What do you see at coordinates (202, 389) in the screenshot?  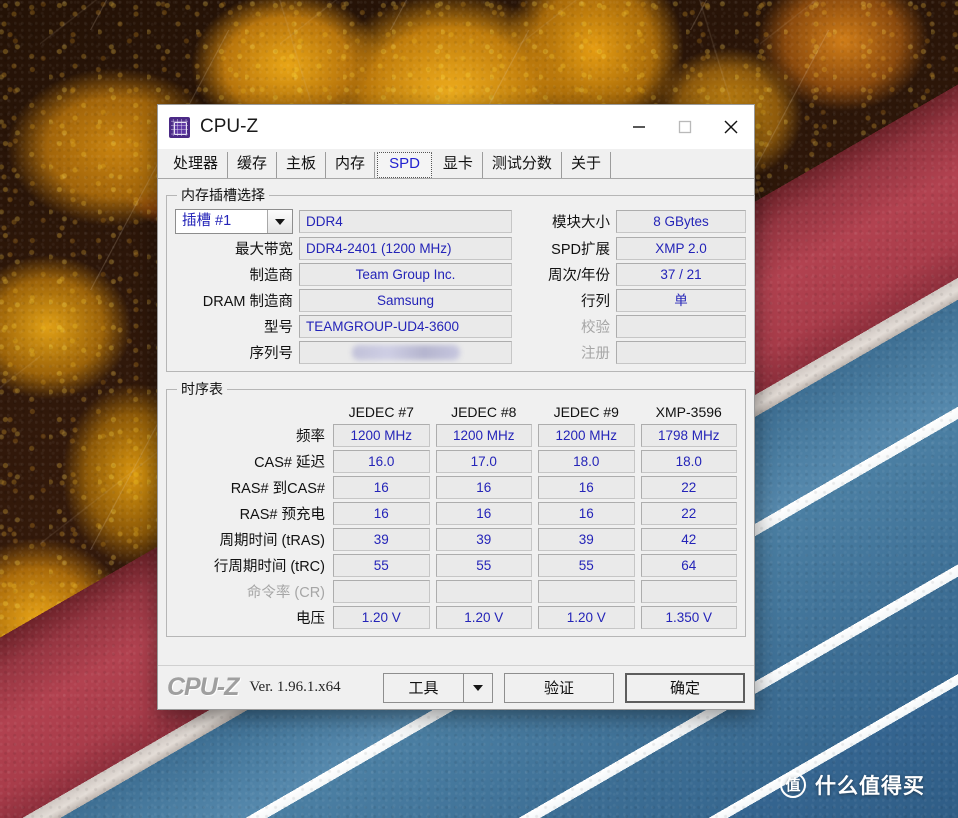 I see `timings-legend: 时序表` at bounding box center [202, 389].